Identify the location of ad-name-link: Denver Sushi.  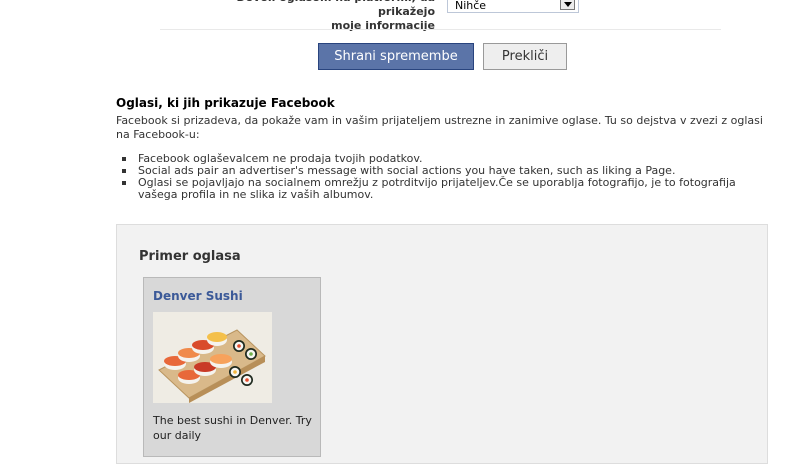
(198, 296).